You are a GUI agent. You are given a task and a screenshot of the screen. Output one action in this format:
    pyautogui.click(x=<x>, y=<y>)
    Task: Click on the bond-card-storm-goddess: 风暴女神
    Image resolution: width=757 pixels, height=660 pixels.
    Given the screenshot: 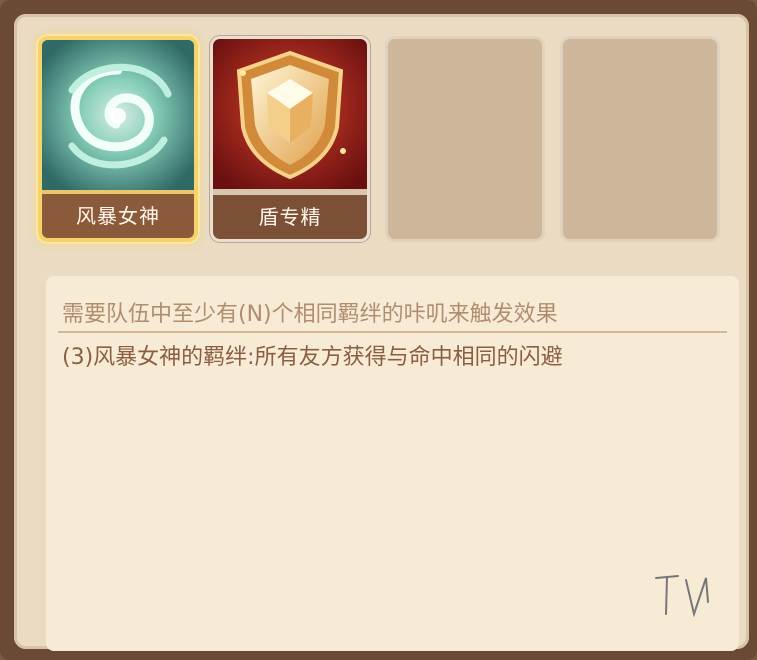 What is the action you would take?
    pyautogui.click(x=118, y=139)
    